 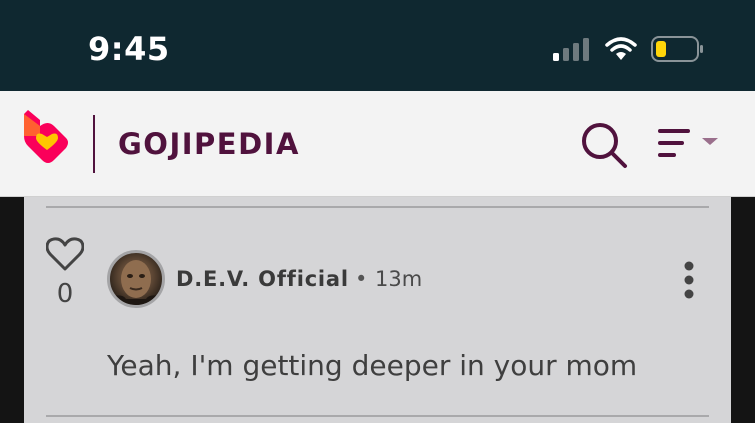 What do you see at coordinates (129, 49) in the screenshot?
I see `status-time: 9:45` at bounding box center [129, 49].